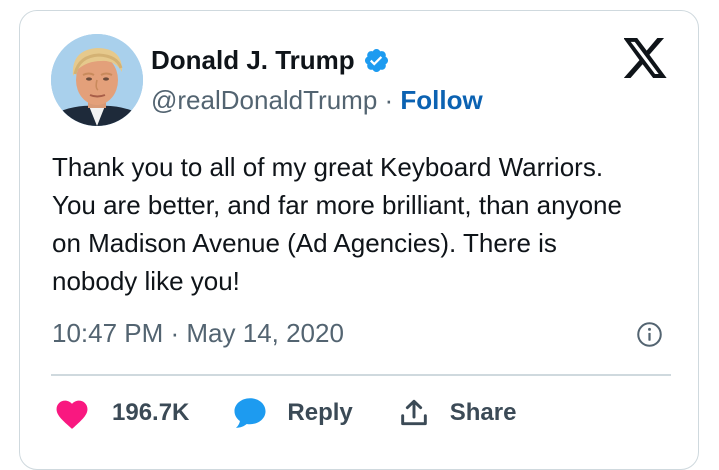 This screenshot has width=719, height=470. I want to click on author-handle-row: @realDonaldTrump · Follow, so click(317, 100).